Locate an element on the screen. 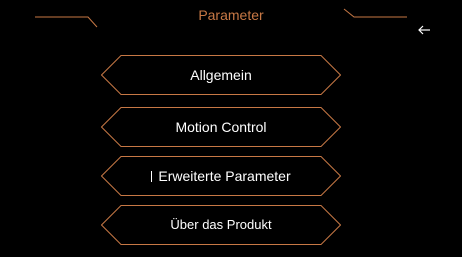 The height and width of the screenshot is (257, 462). left-arrow-icon is located at coordinates (424, 30).